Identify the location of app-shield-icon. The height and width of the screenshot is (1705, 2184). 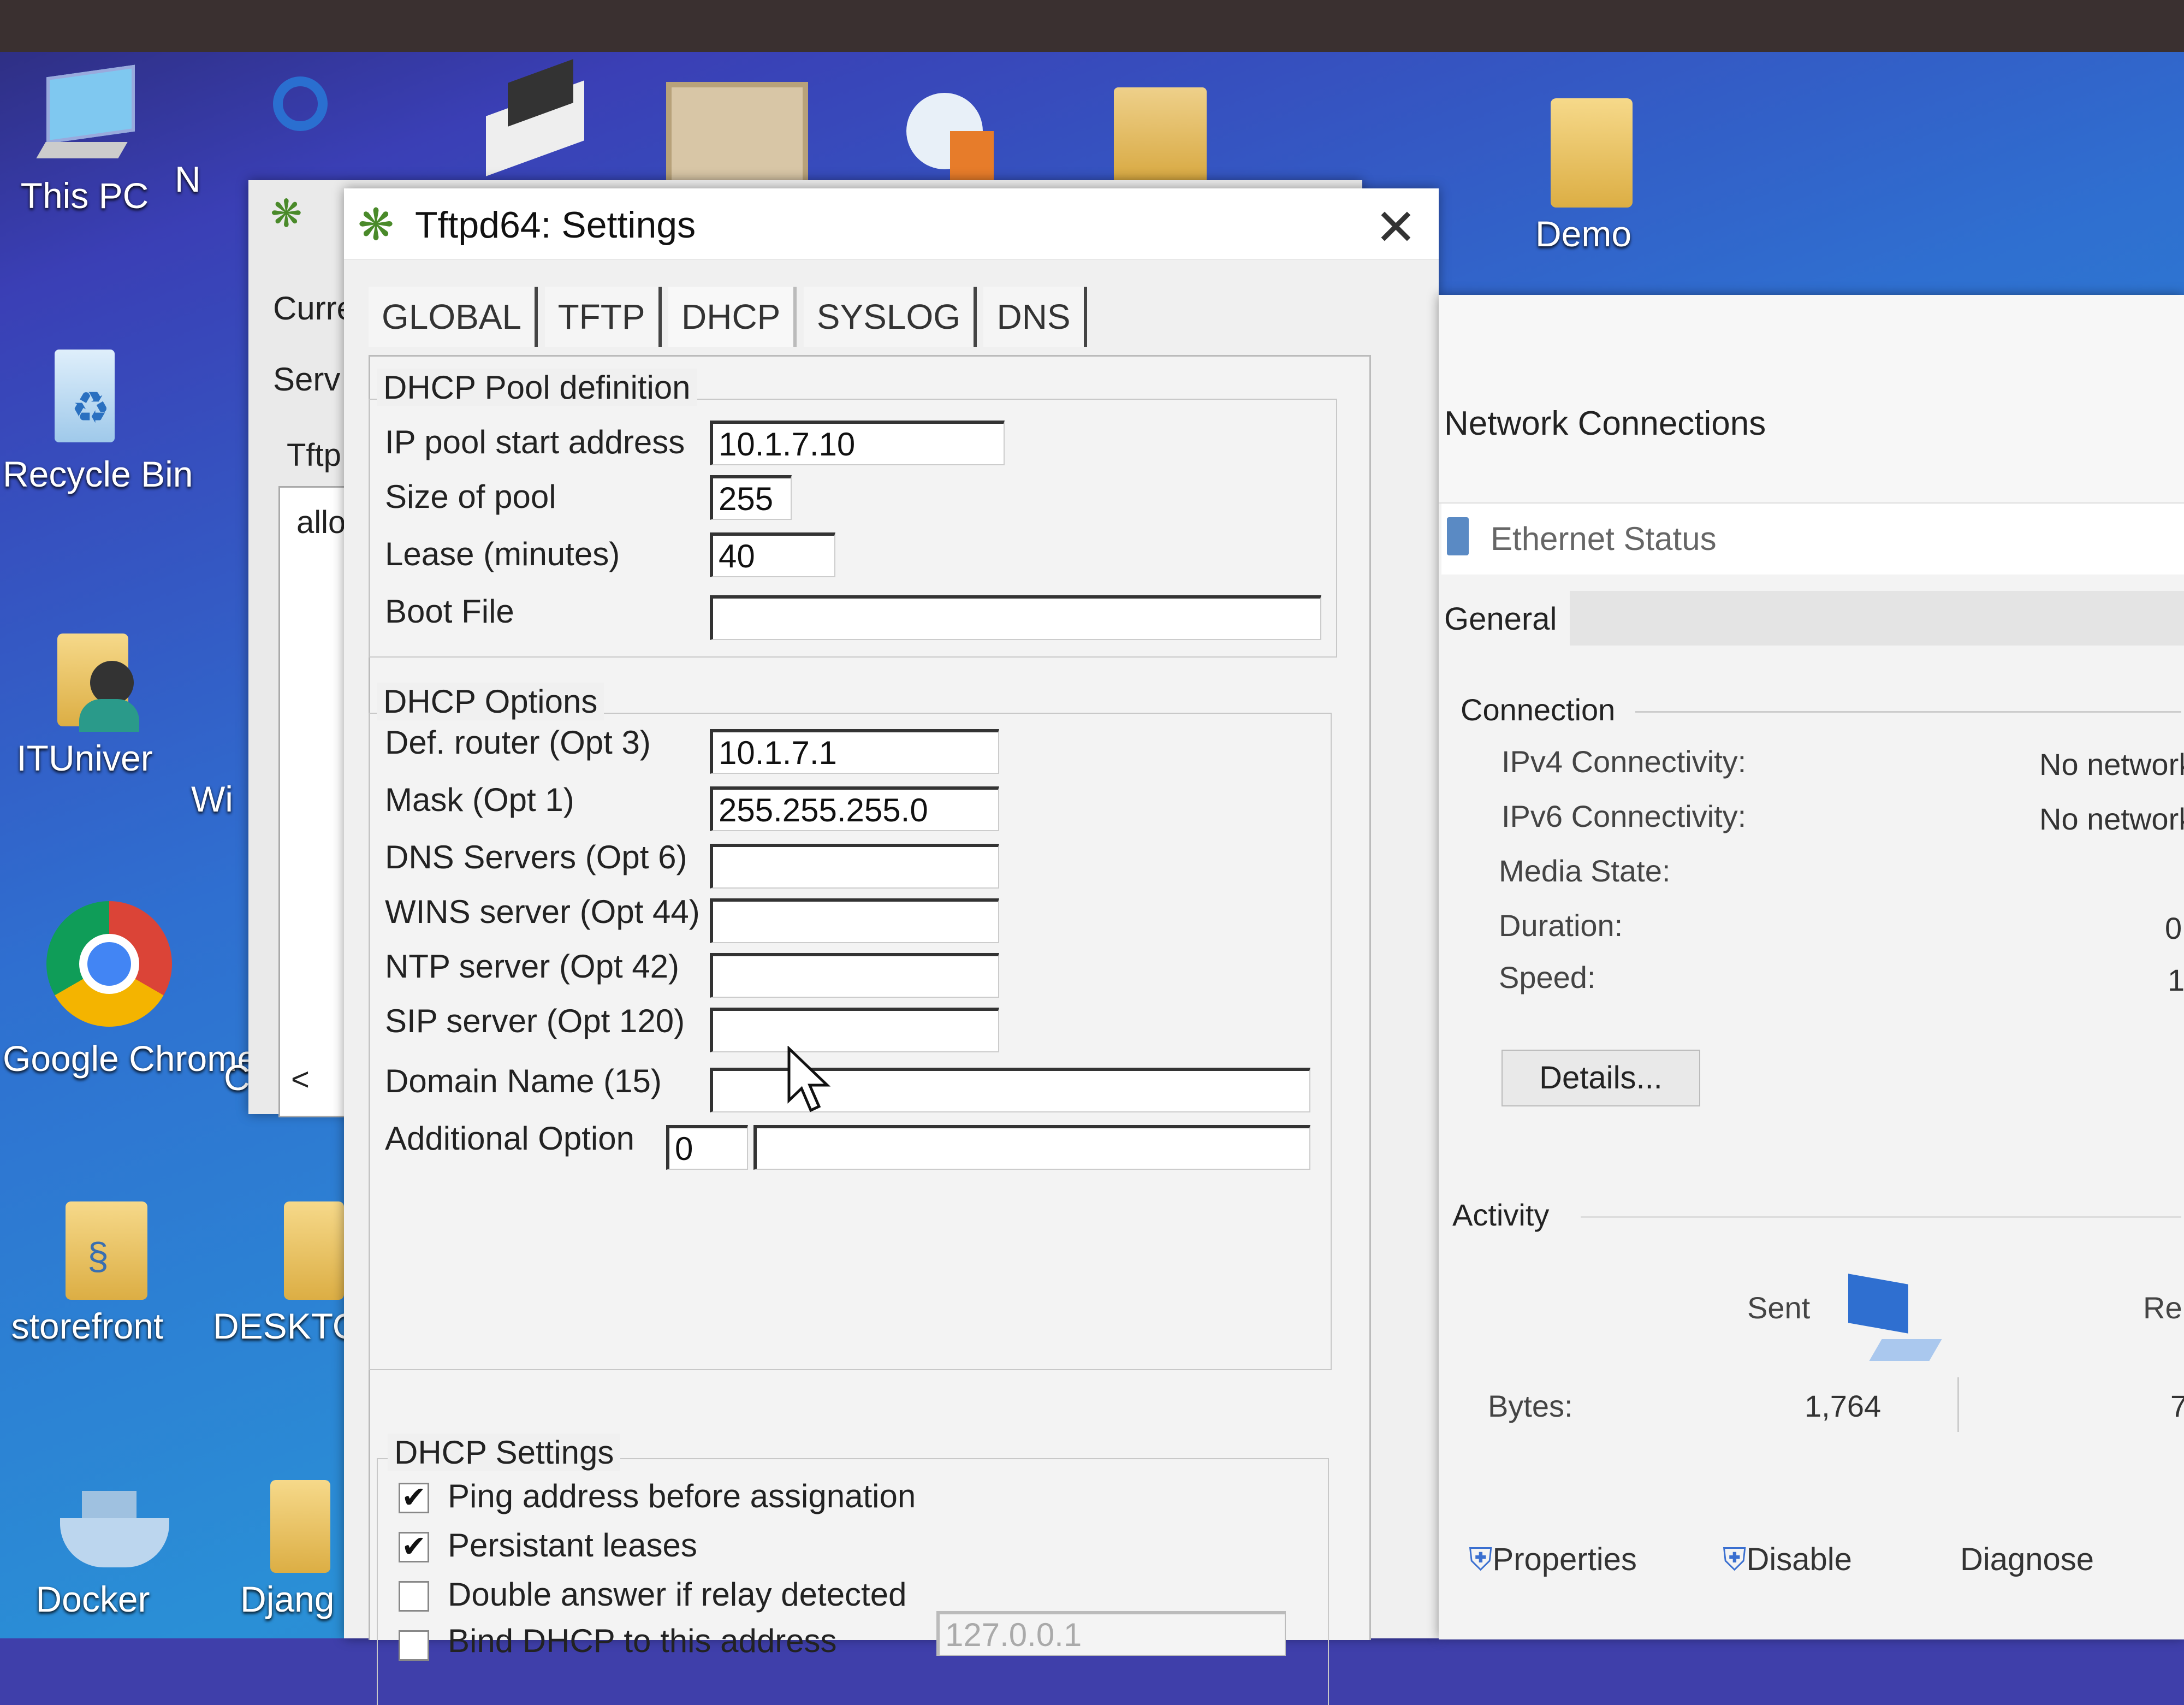
(950, 131).